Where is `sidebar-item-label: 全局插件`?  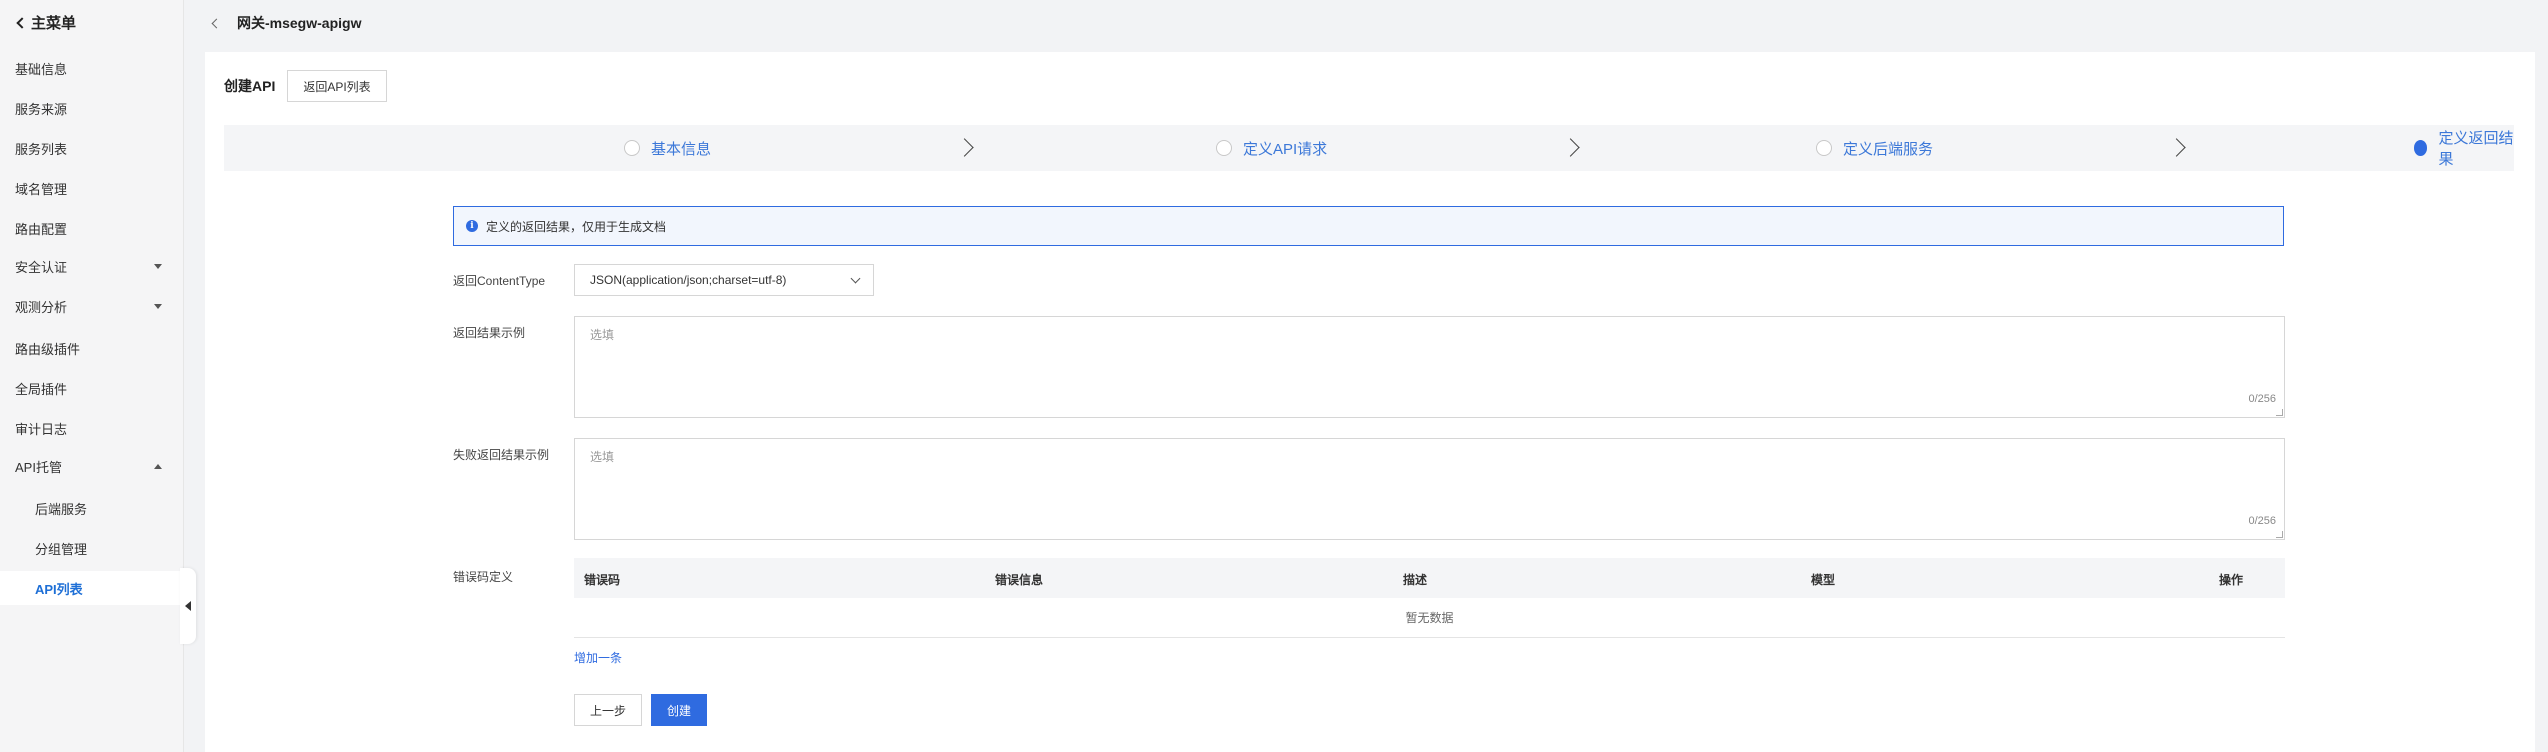
sidebar-item-label: 全局插件 is located at coordinates (41, 389).